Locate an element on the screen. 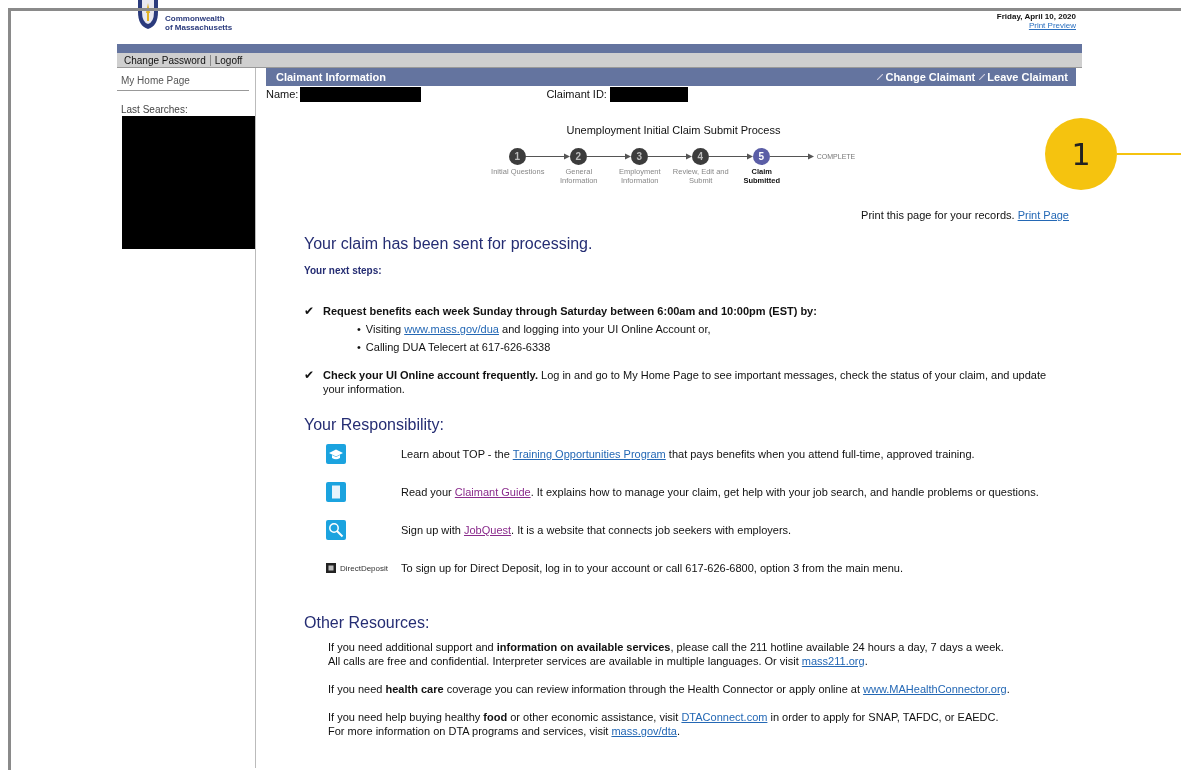 This screenshot has width=1181, height=770. date-text: Friday, April 10, 2020 is located at coordinates (1036, 16).